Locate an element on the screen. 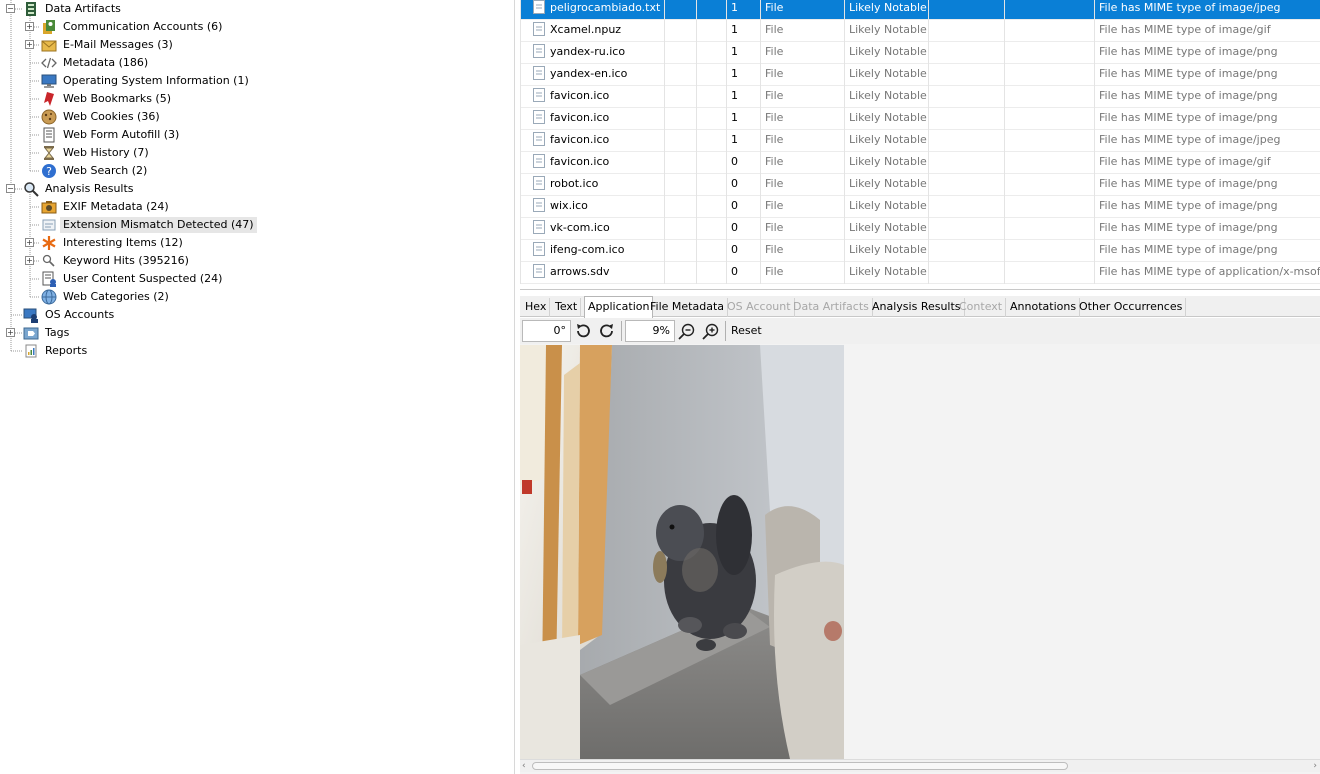 This screenshot has width=1320, height=774. expand-email-messages-toggle: + is located at coordinates (29, 44).